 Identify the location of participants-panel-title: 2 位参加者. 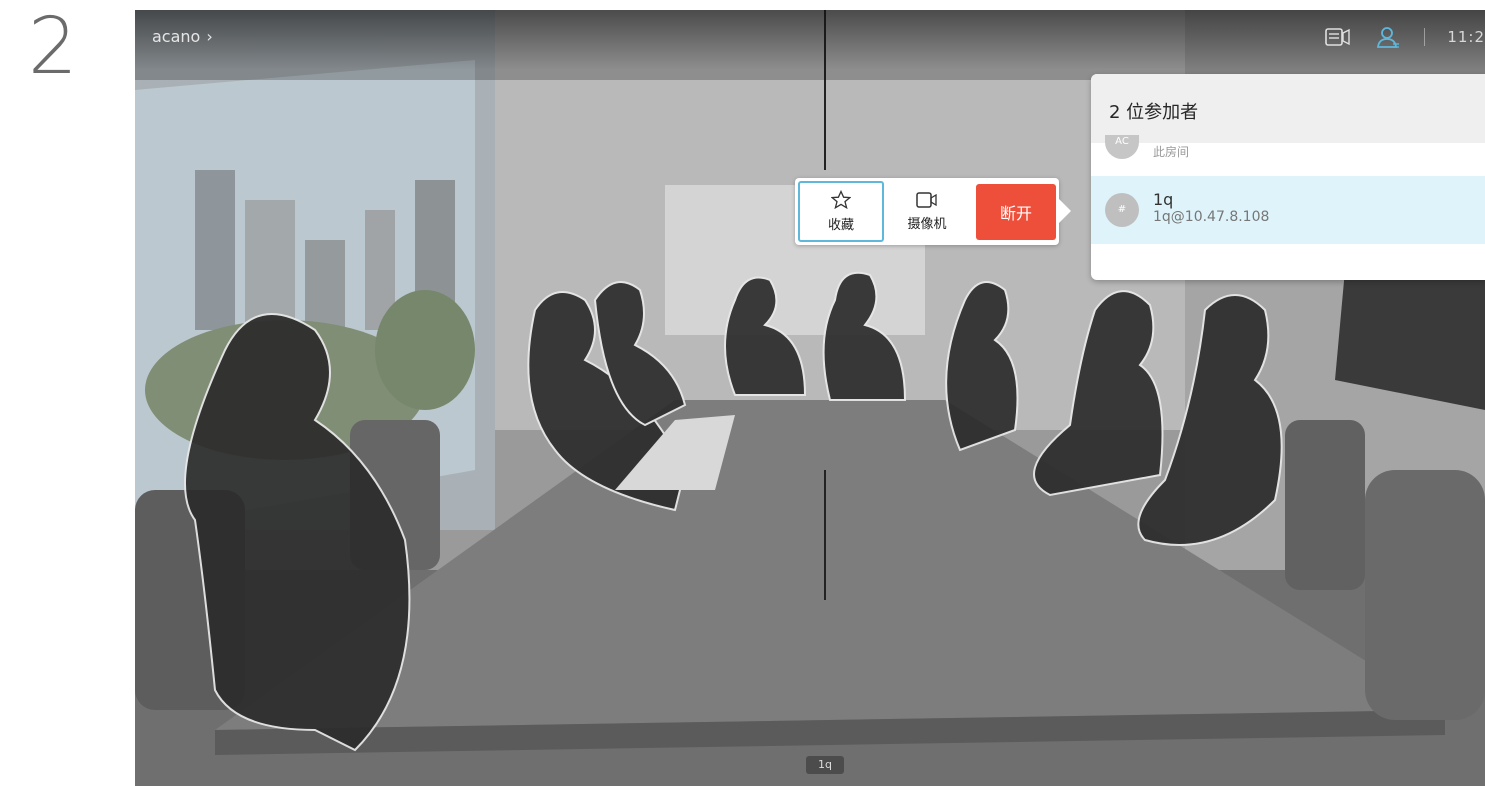
(1288, 108).